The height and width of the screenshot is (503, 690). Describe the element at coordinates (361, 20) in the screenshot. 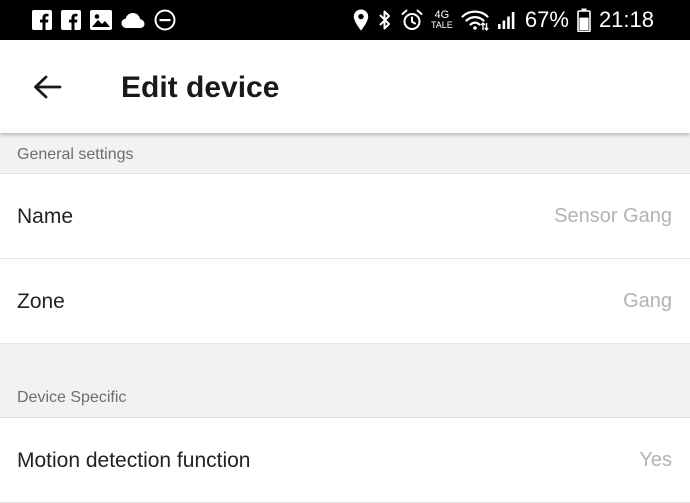

I see `location-icon` at that location.